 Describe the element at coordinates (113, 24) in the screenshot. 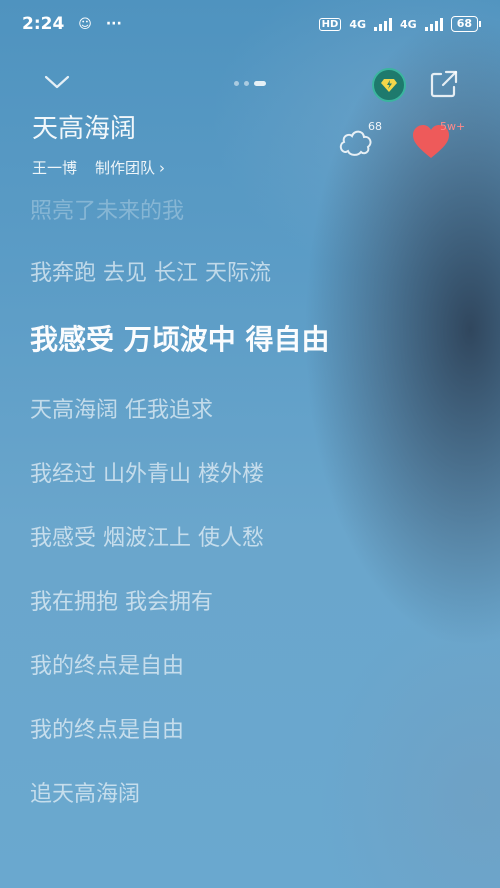

I see `more-dots: ···` at that location.